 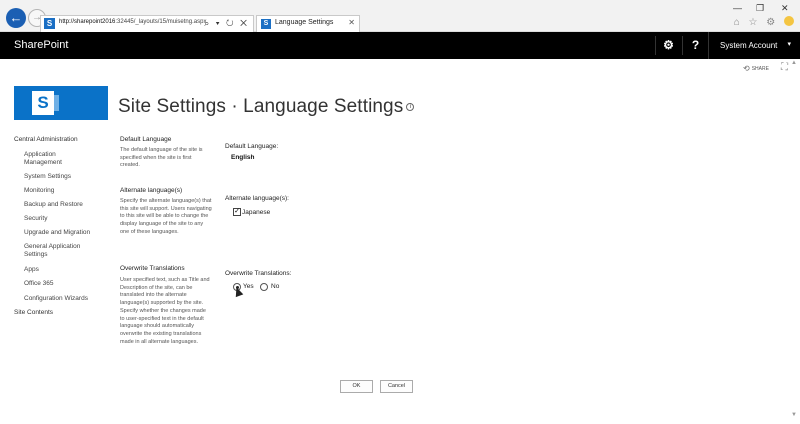 What do you see at coordinates (749, 45) in the screenshot?
I see `account-label: System Account` at bounding box center [749, 45].